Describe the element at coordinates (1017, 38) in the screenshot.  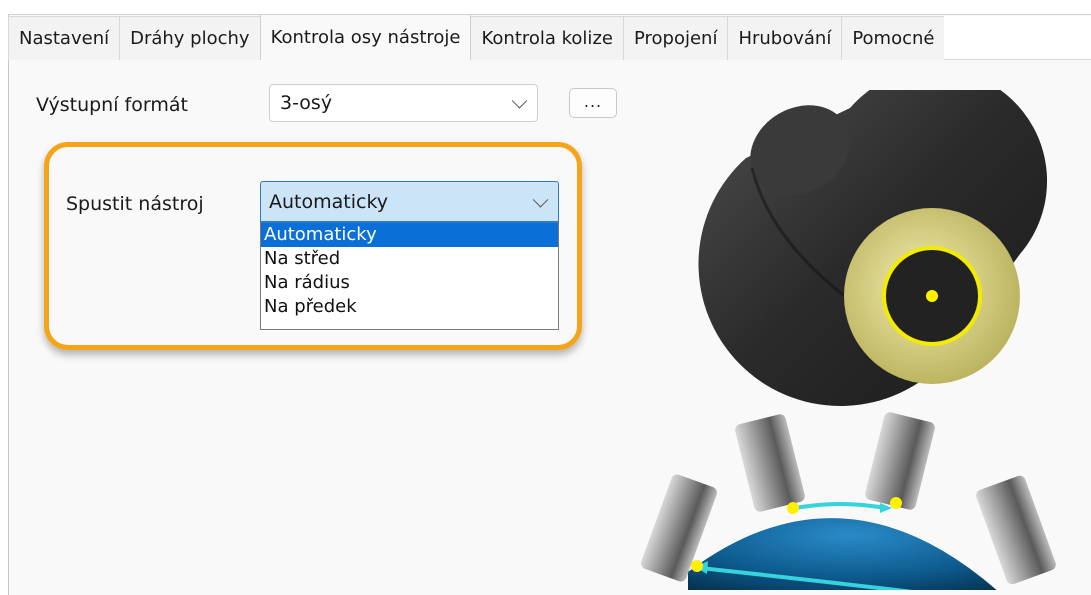
I see `tab-bar-filler` at that location.